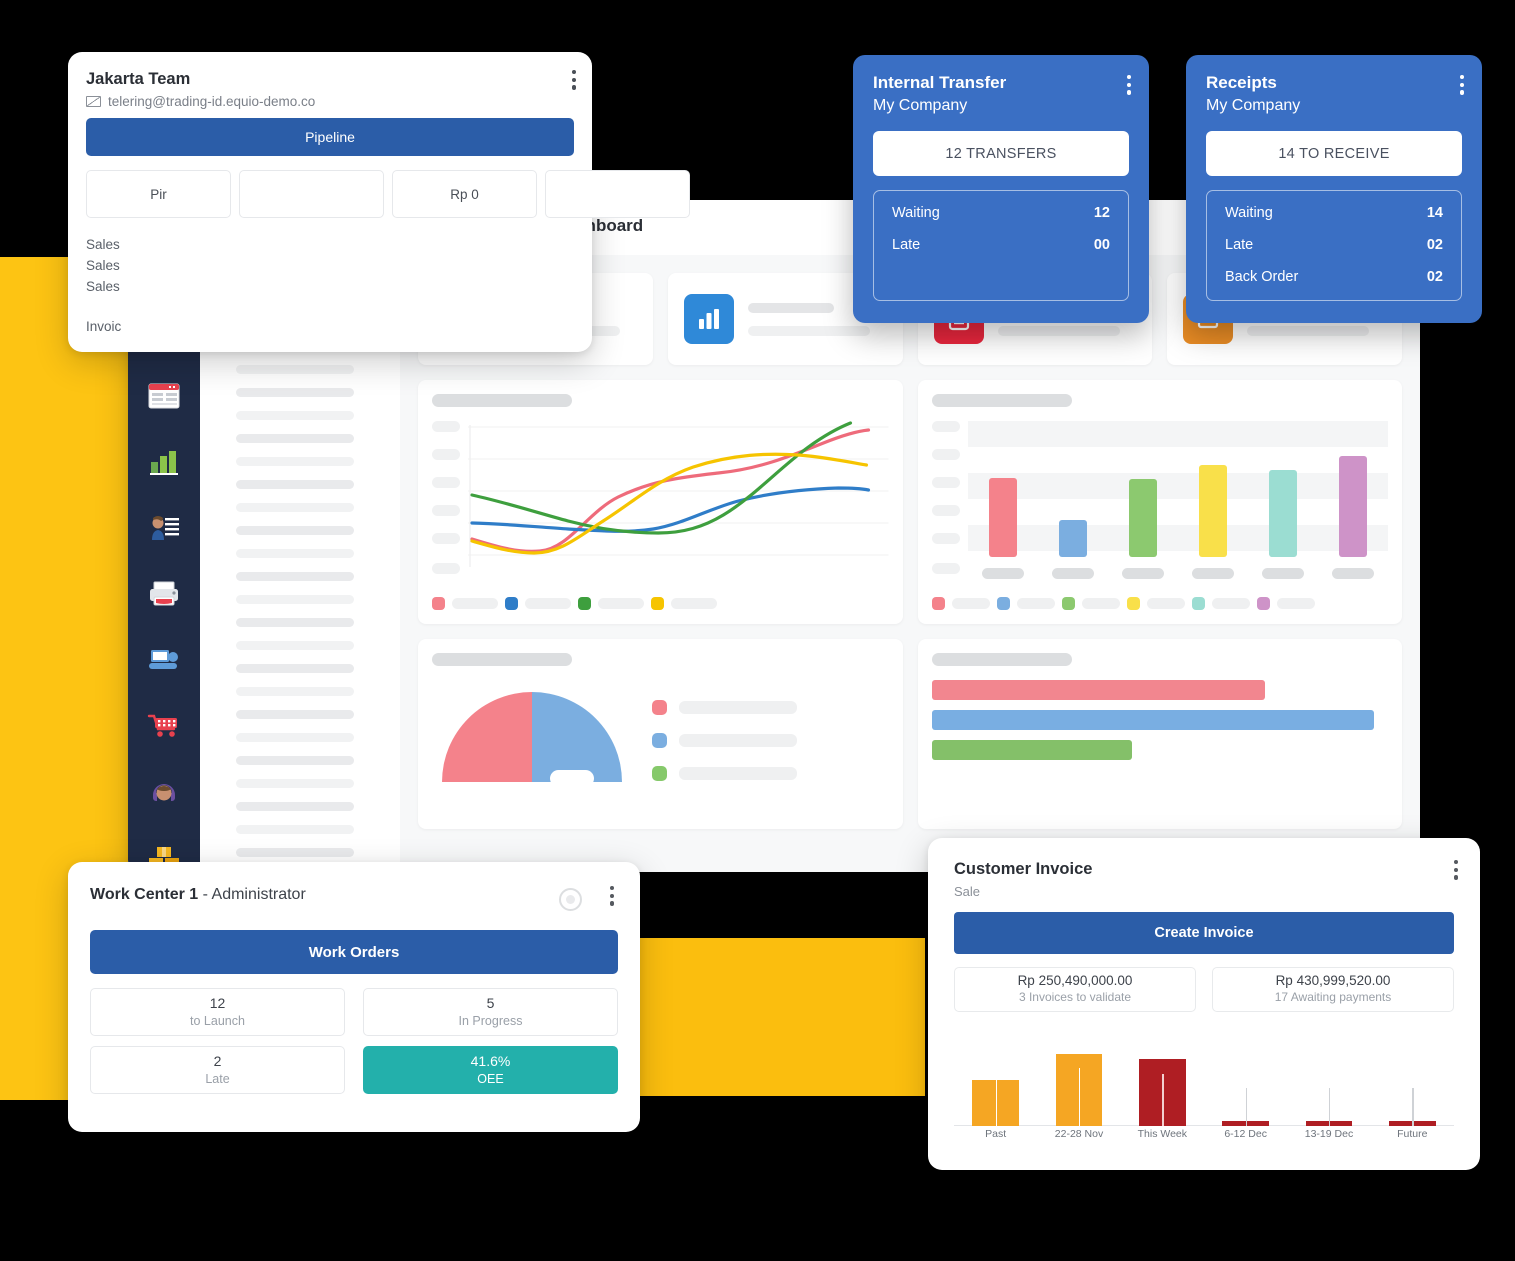  What do you see at coordinates (164, 594) in the screenshot?
I see `printer-icon` at bounding box center [164, 594].